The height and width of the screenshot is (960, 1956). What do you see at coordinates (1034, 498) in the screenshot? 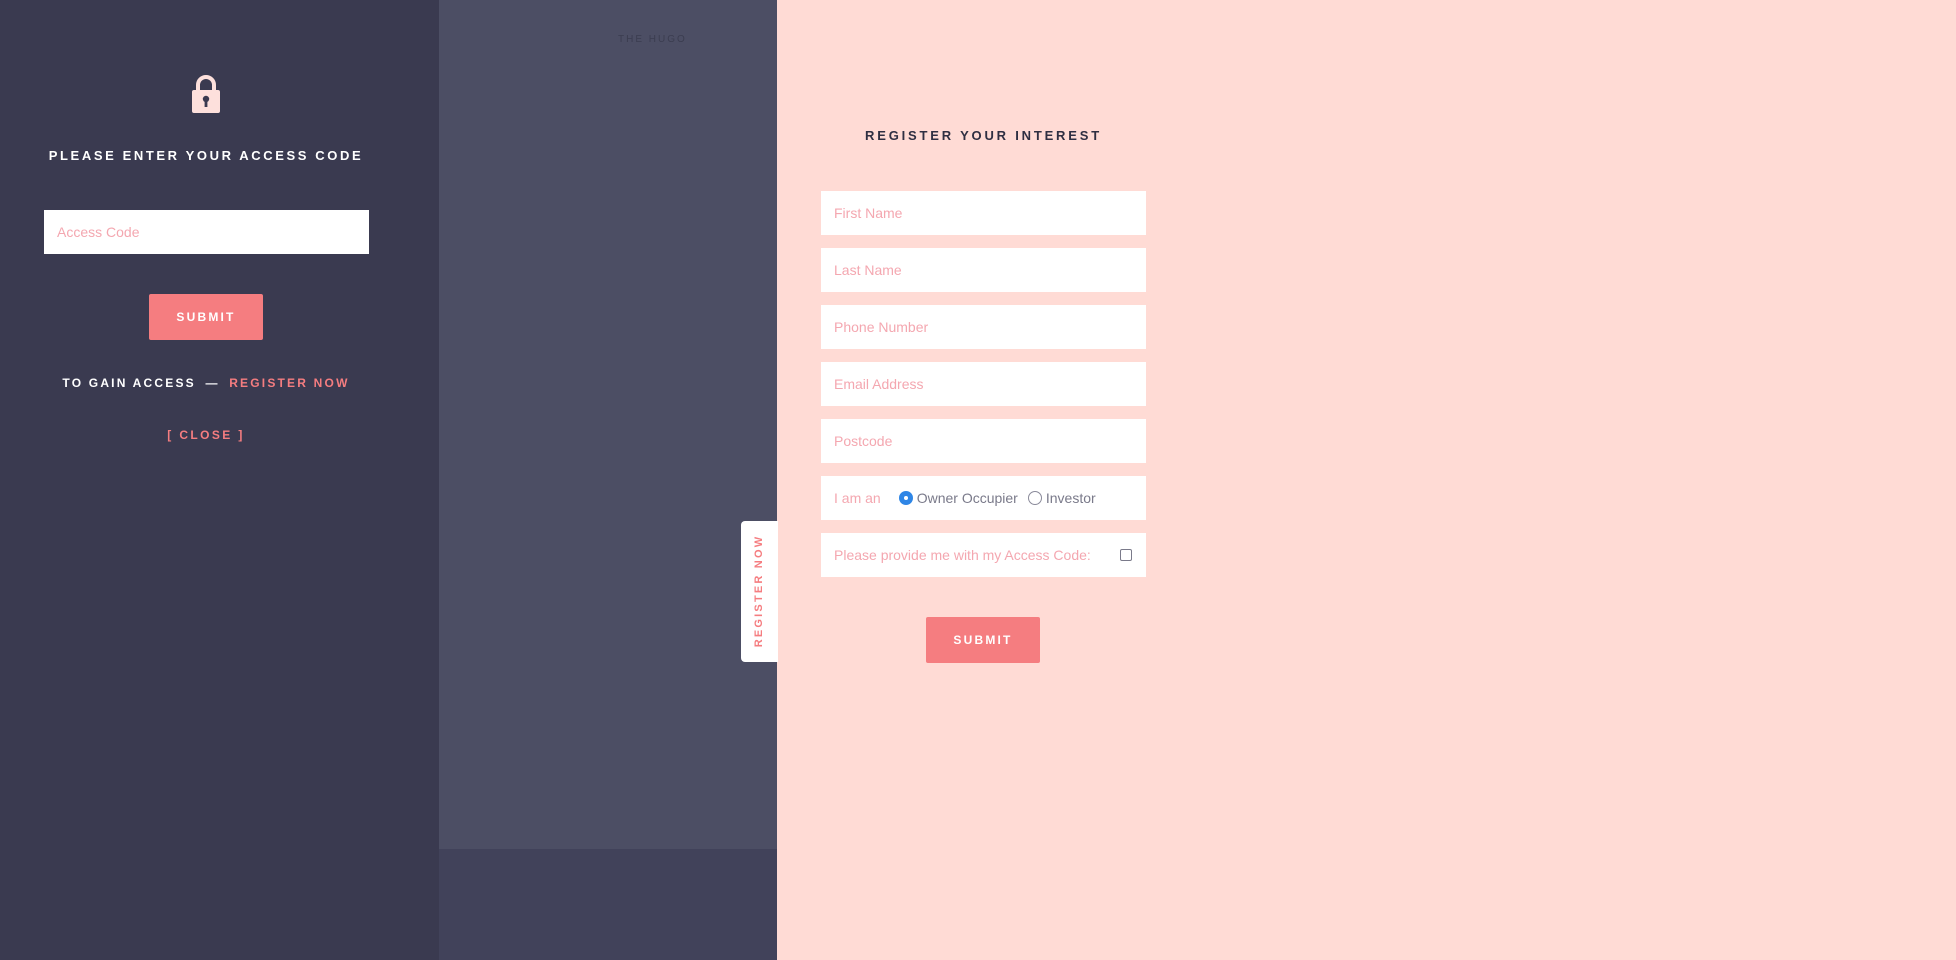
I see `radio-investor-circle` at bounding box center [1034, 498].